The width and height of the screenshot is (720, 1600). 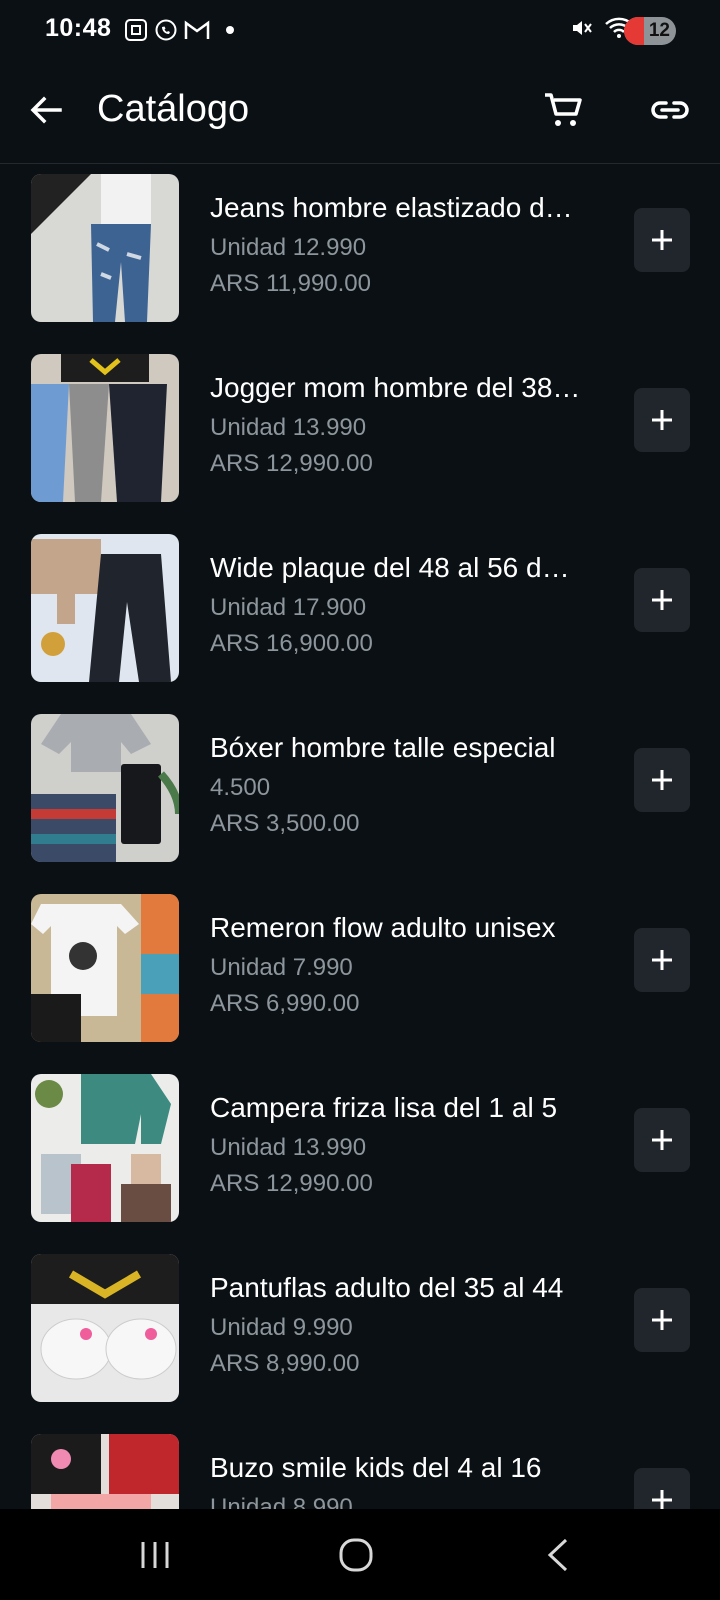 I want to click on home-icon, so click(x=356, y=1555).